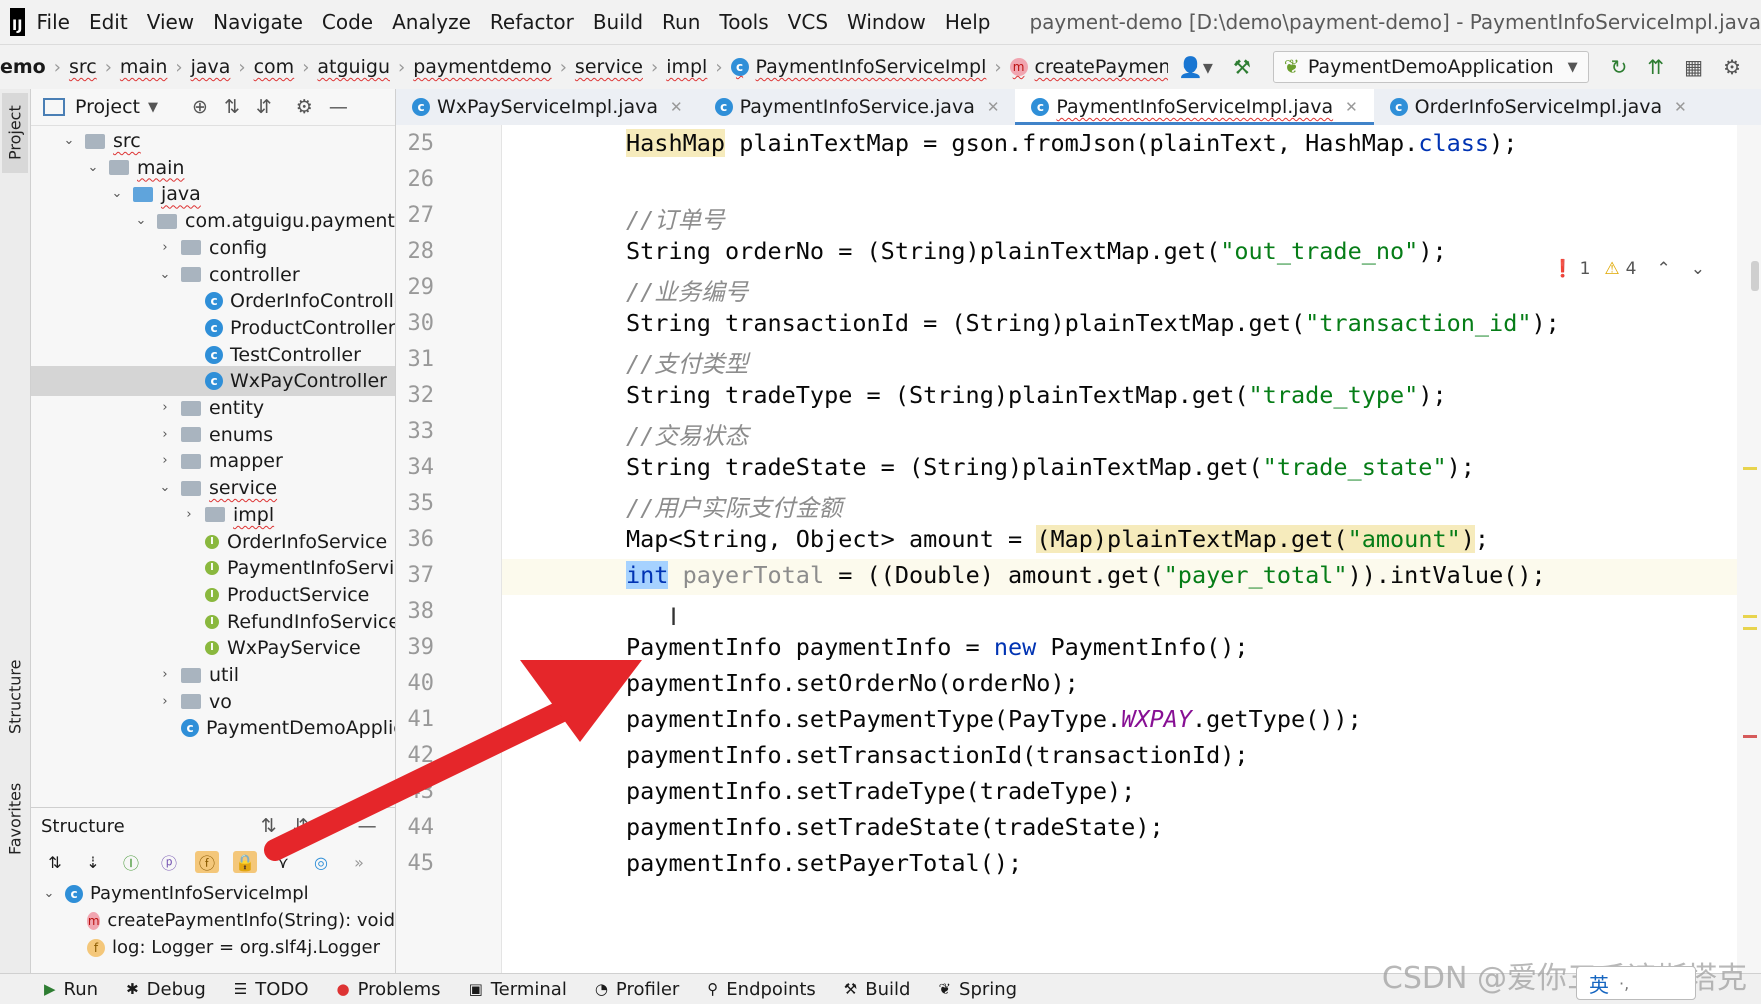 This screenshot has height=1004, width=1761. I want to click on code-line: //用户实际支付金额, so click(734, 506).